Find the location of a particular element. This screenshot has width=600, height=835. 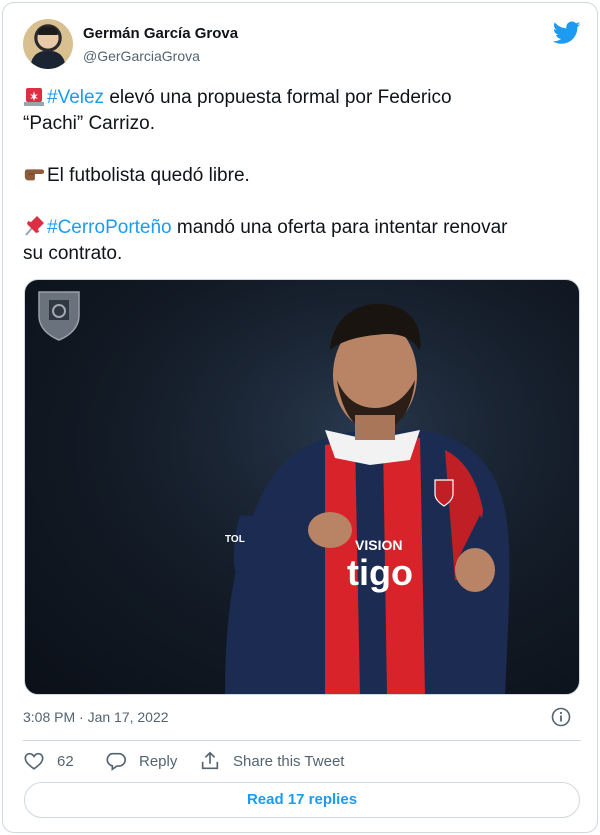

heart-icon is located at coordinates (34, 761).